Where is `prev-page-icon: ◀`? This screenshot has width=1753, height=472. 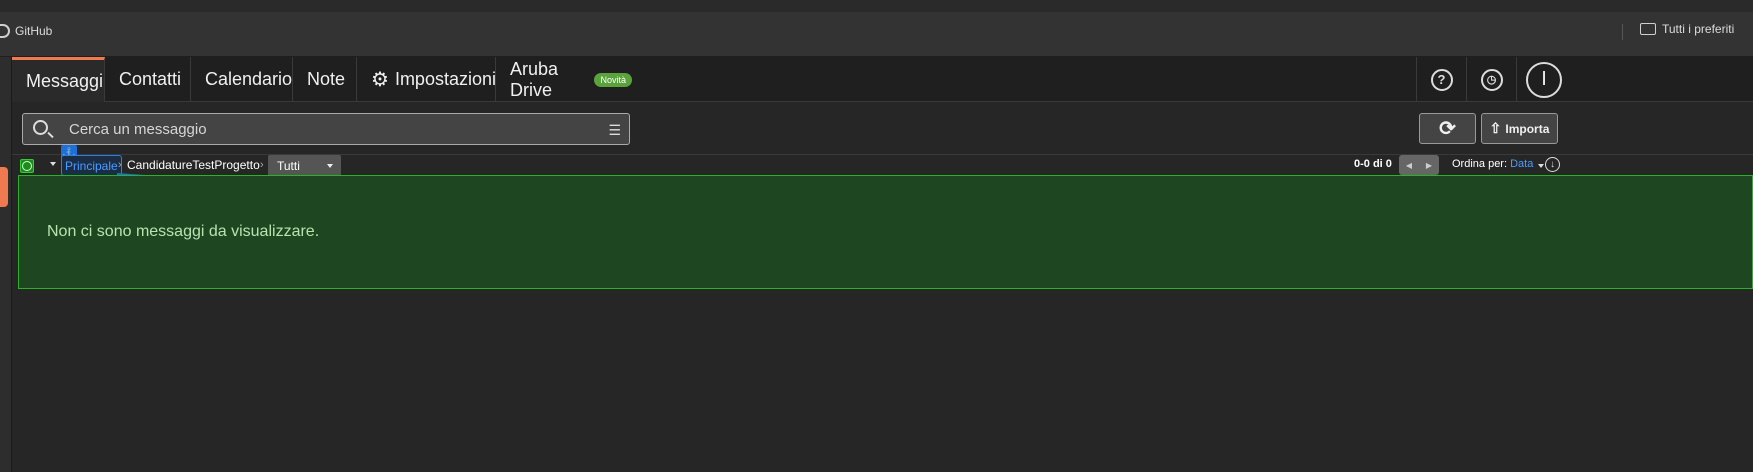
prev-page-icon: ◀ is located at coordinates (1409, 165).